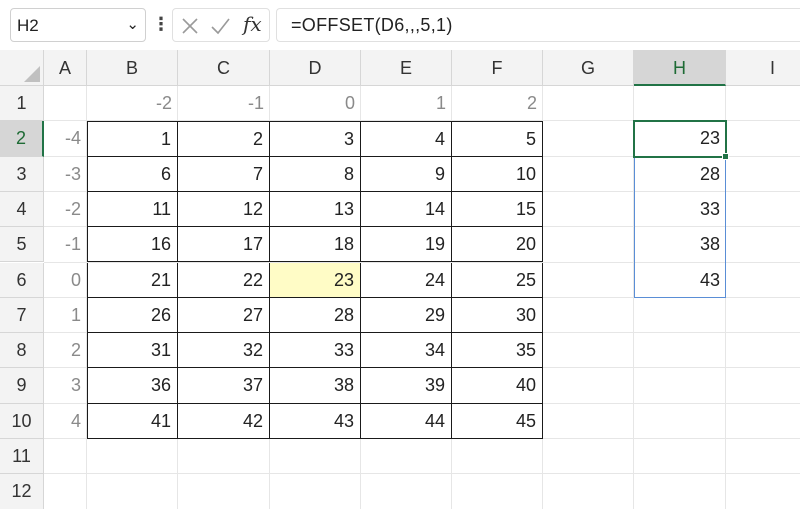 Image resolution: width=800 pixels, height=509 pixels. What do you see at coordinates (406, 174) in the screenshot?
I see `cell-e3: 9` at bounding box center [406, 174].